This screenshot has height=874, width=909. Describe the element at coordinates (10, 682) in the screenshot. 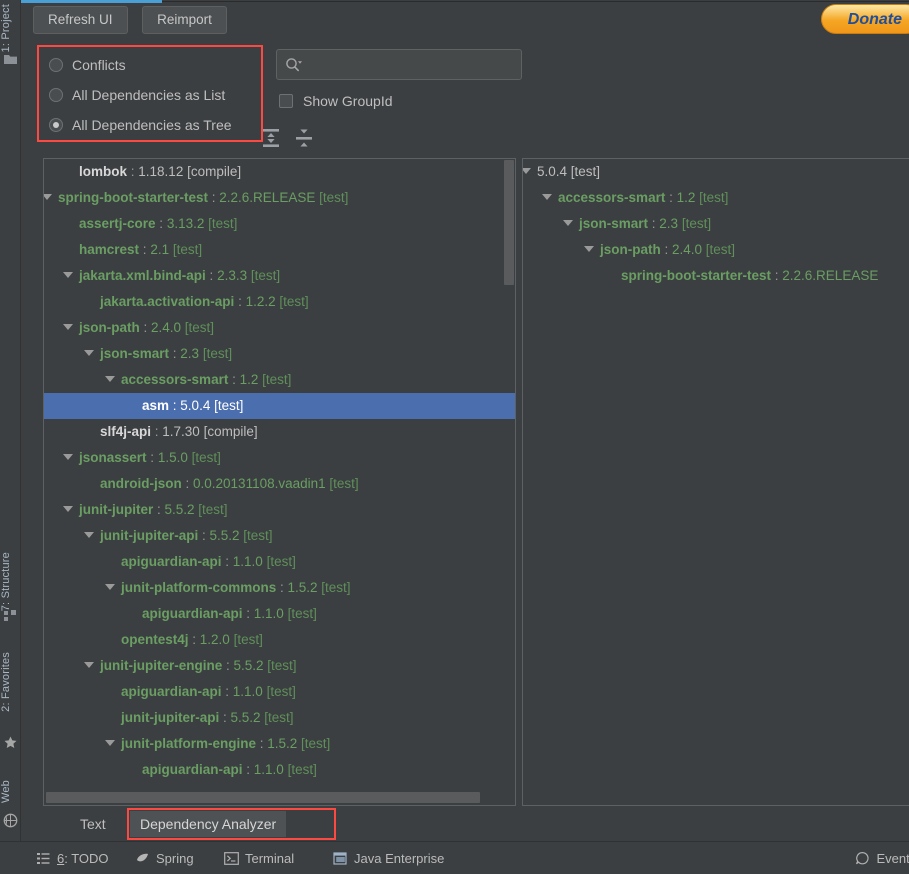

I see `sidebar-item-favorites: 2: Favorites` at that location.